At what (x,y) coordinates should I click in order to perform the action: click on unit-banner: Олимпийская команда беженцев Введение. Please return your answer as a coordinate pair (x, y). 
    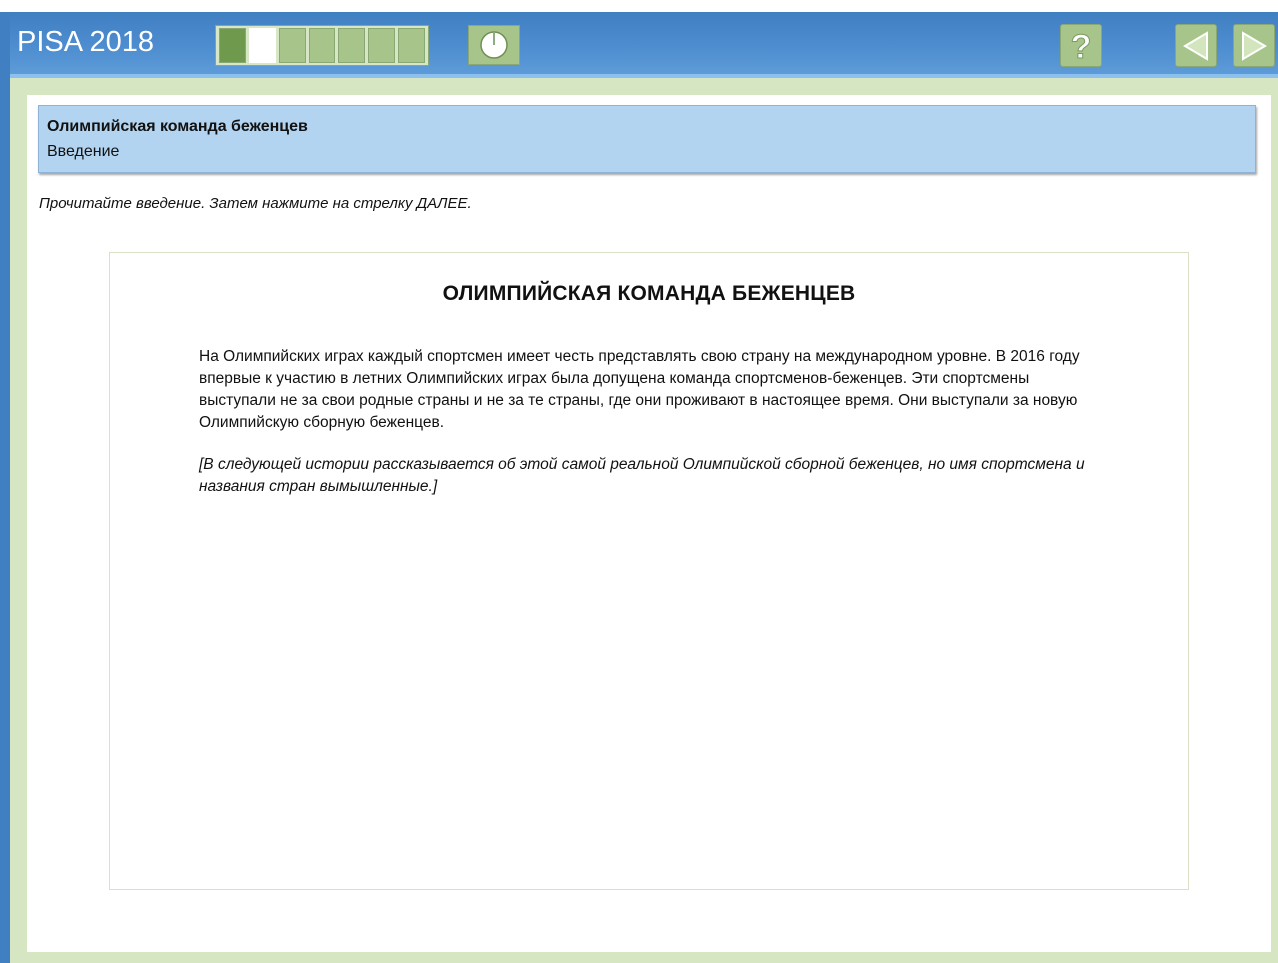
    Looking at the image, I should click on (647, 139).